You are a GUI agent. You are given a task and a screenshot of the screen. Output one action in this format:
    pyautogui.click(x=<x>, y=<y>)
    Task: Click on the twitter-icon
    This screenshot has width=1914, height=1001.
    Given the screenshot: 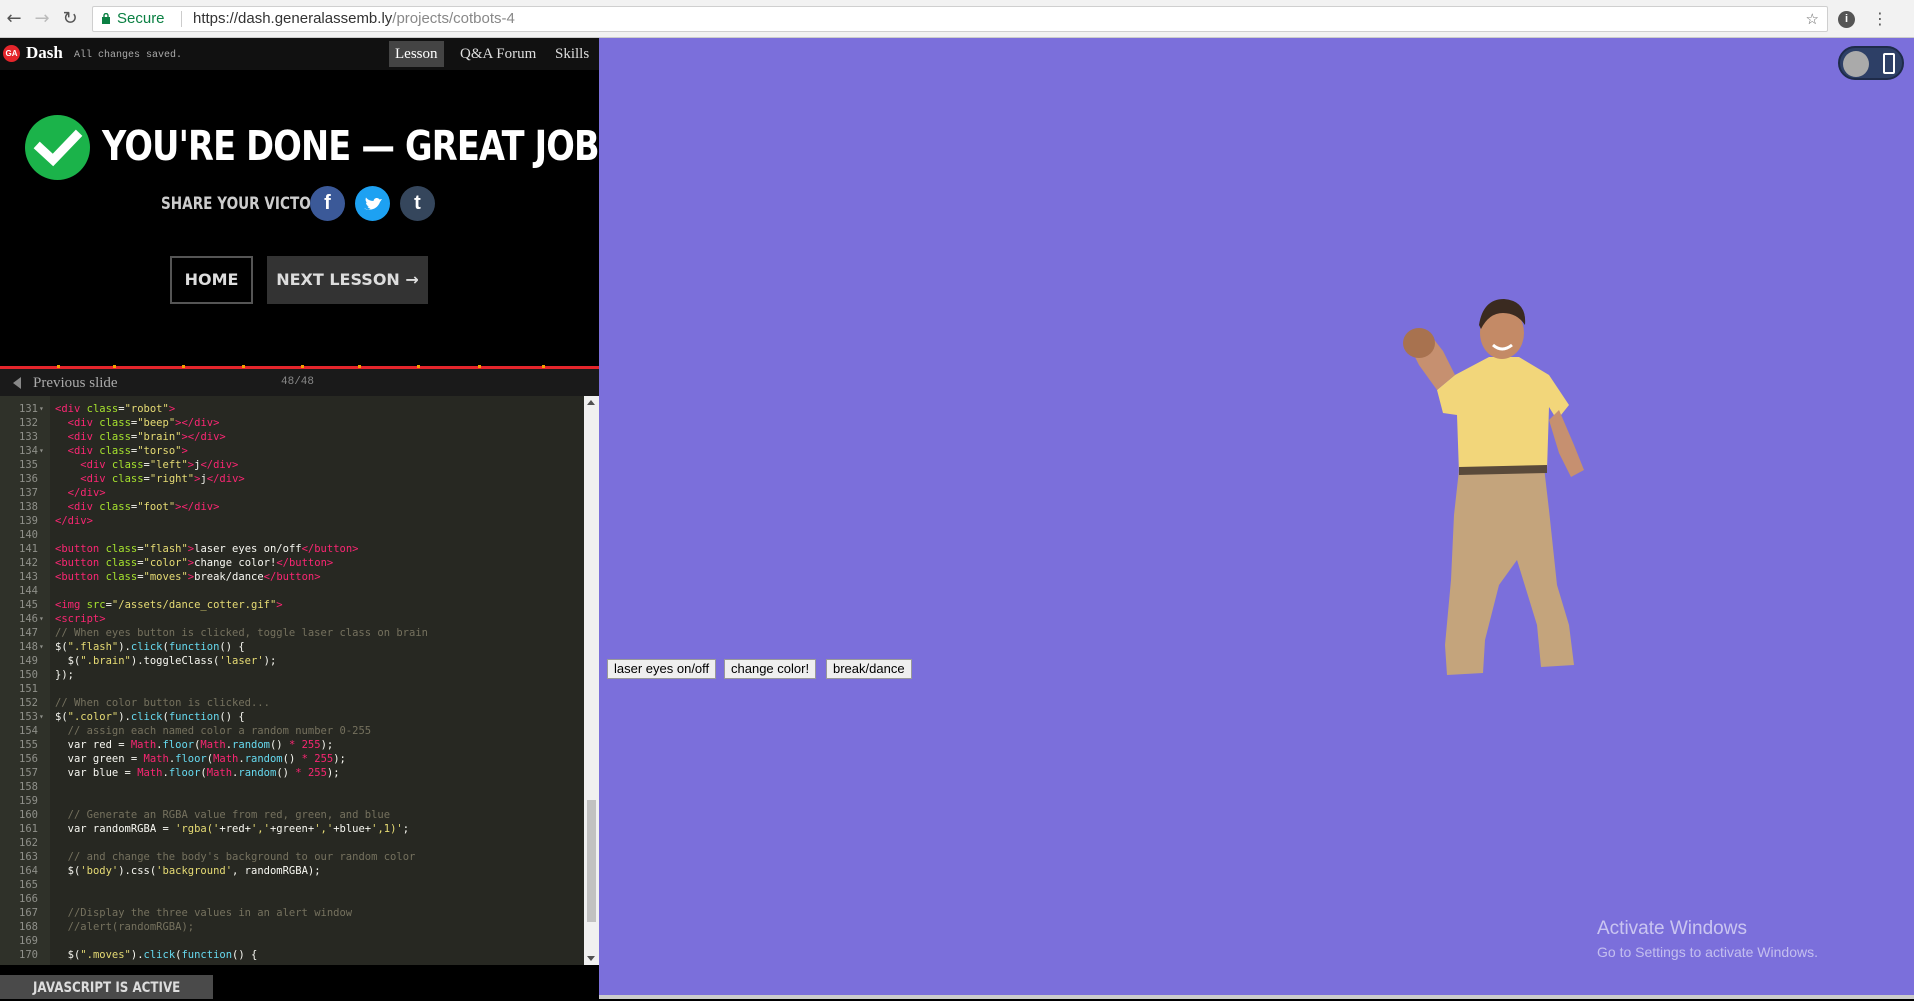 What is the action you would take?
    pyautogui.click(x=372, y=203)
    